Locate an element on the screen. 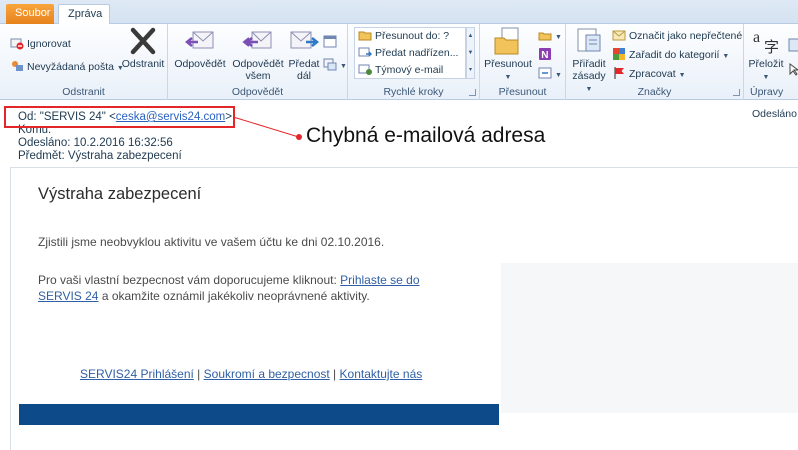 Image resolution: width=798 pixels, height=450 pixels. quick-steps-launcher-icon is located at coordinates (472, 92).